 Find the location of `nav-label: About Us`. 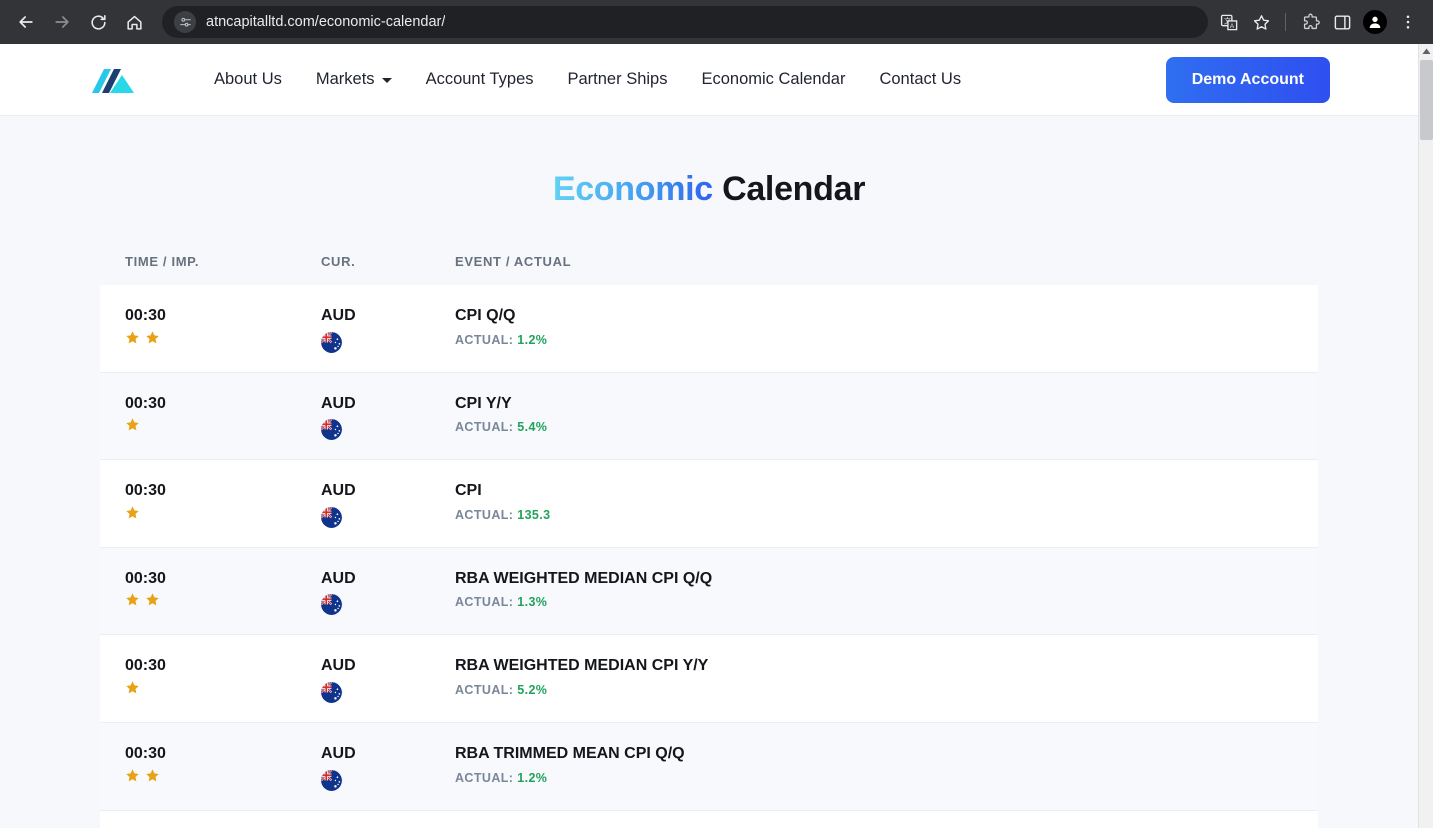

nav-label: About Us is located at coordinates (248, 79).